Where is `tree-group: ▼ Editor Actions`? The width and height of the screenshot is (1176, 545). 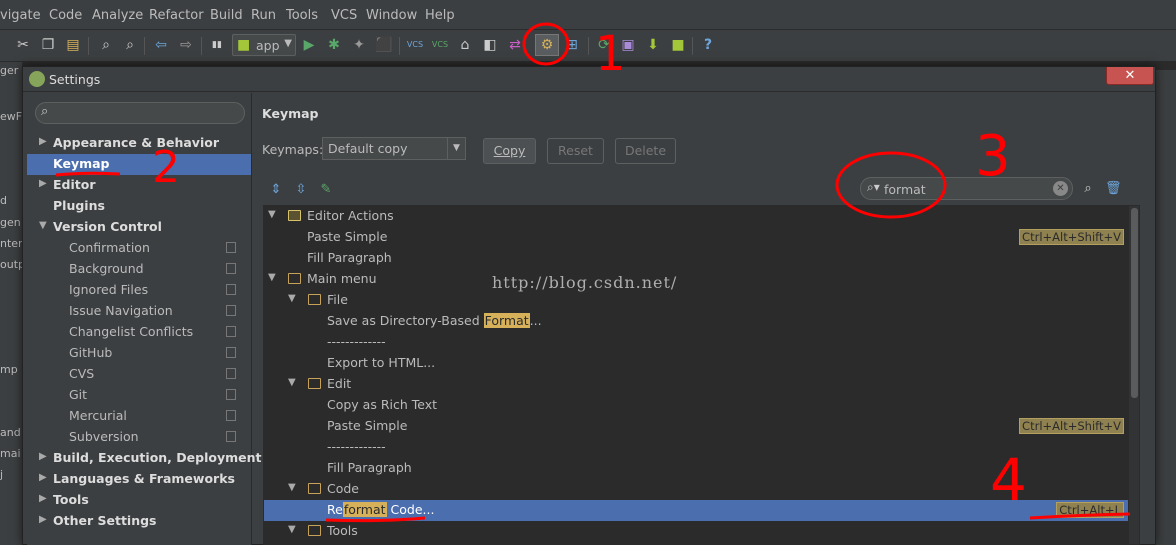 tree-group: ▼ Editor Actions is located at coordinates (696, 216).